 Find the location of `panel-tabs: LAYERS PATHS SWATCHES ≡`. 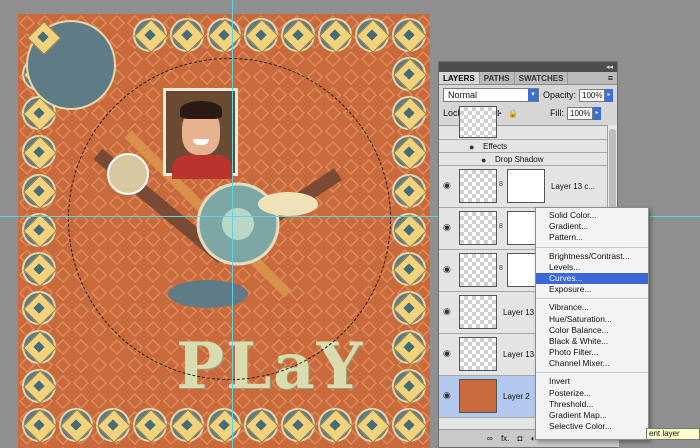

panel-tabs: LAYERS PATHS SWATCHES ≡ is located at coordinates (528, 78).